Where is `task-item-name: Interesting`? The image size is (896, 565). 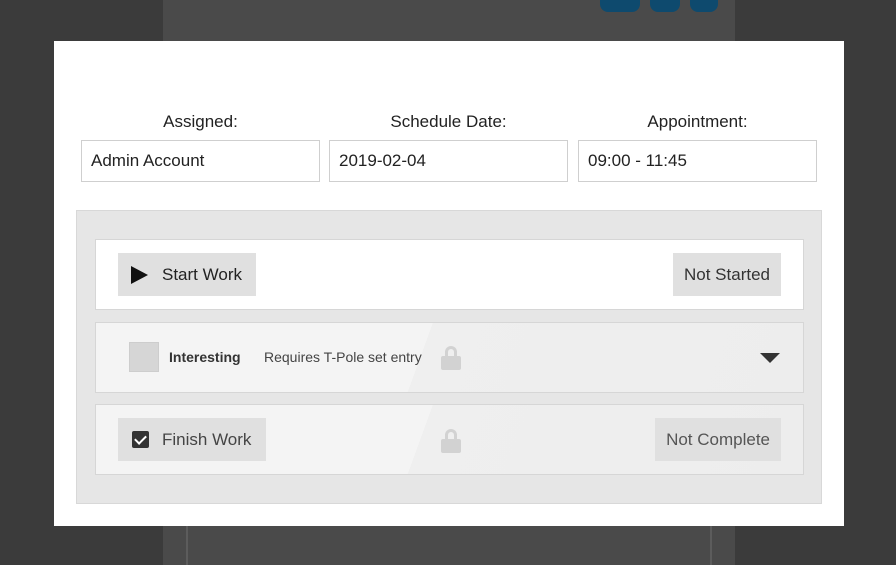 task-item-name: Interesting is located at coordinates (205, 357).